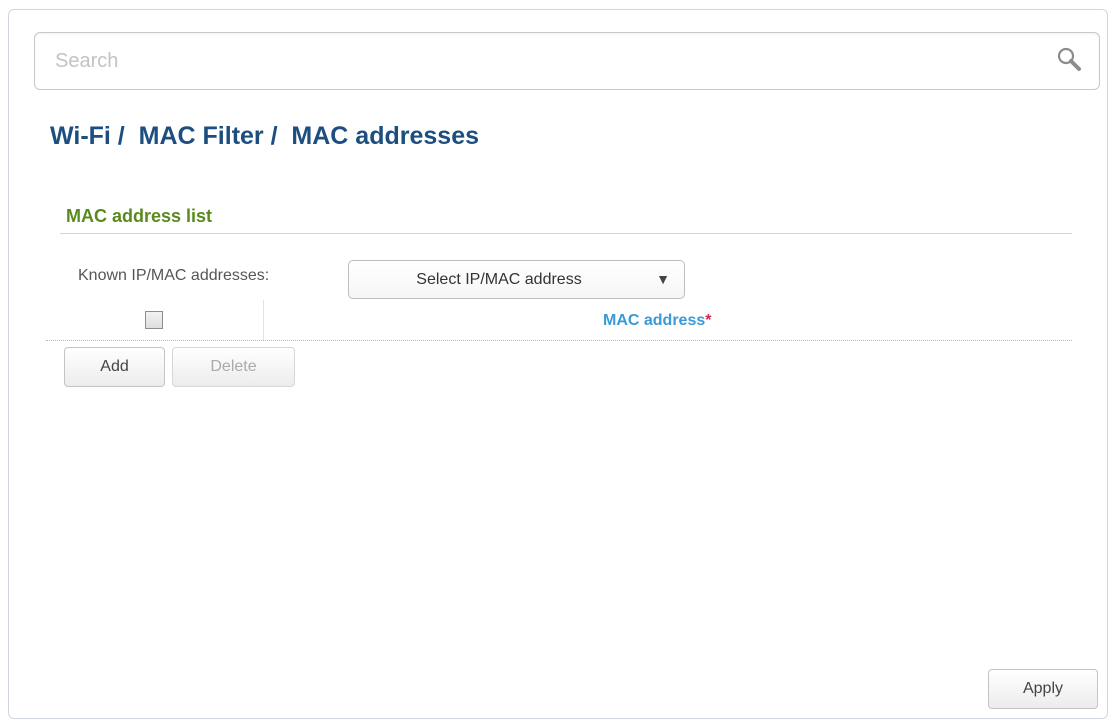 Image resolution: width=1112 pixels, height=722 pixels. I want to click on known-addresses-select: Select IP/MAC address ▼, so click(516, 279).